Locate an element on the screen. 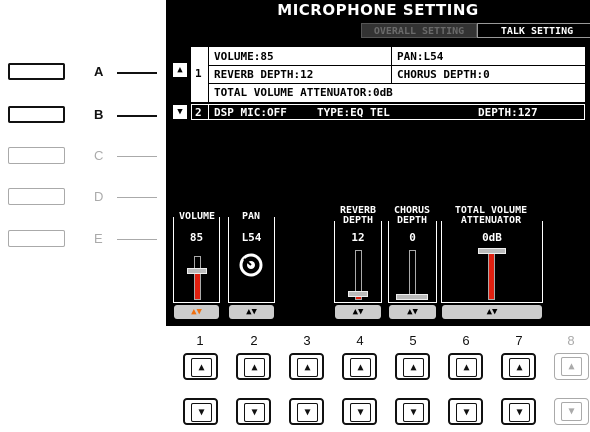 The image size is (590, 432). button-5-up: ▲ is located at coordinates (412, 366).